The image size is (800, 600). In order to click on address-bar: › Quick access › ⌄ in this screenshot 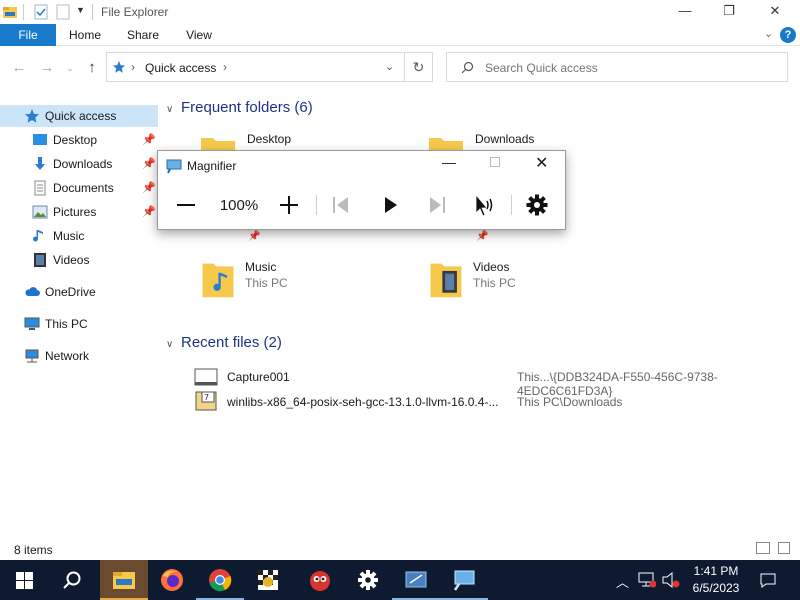, I will do `click(255, 67)`.